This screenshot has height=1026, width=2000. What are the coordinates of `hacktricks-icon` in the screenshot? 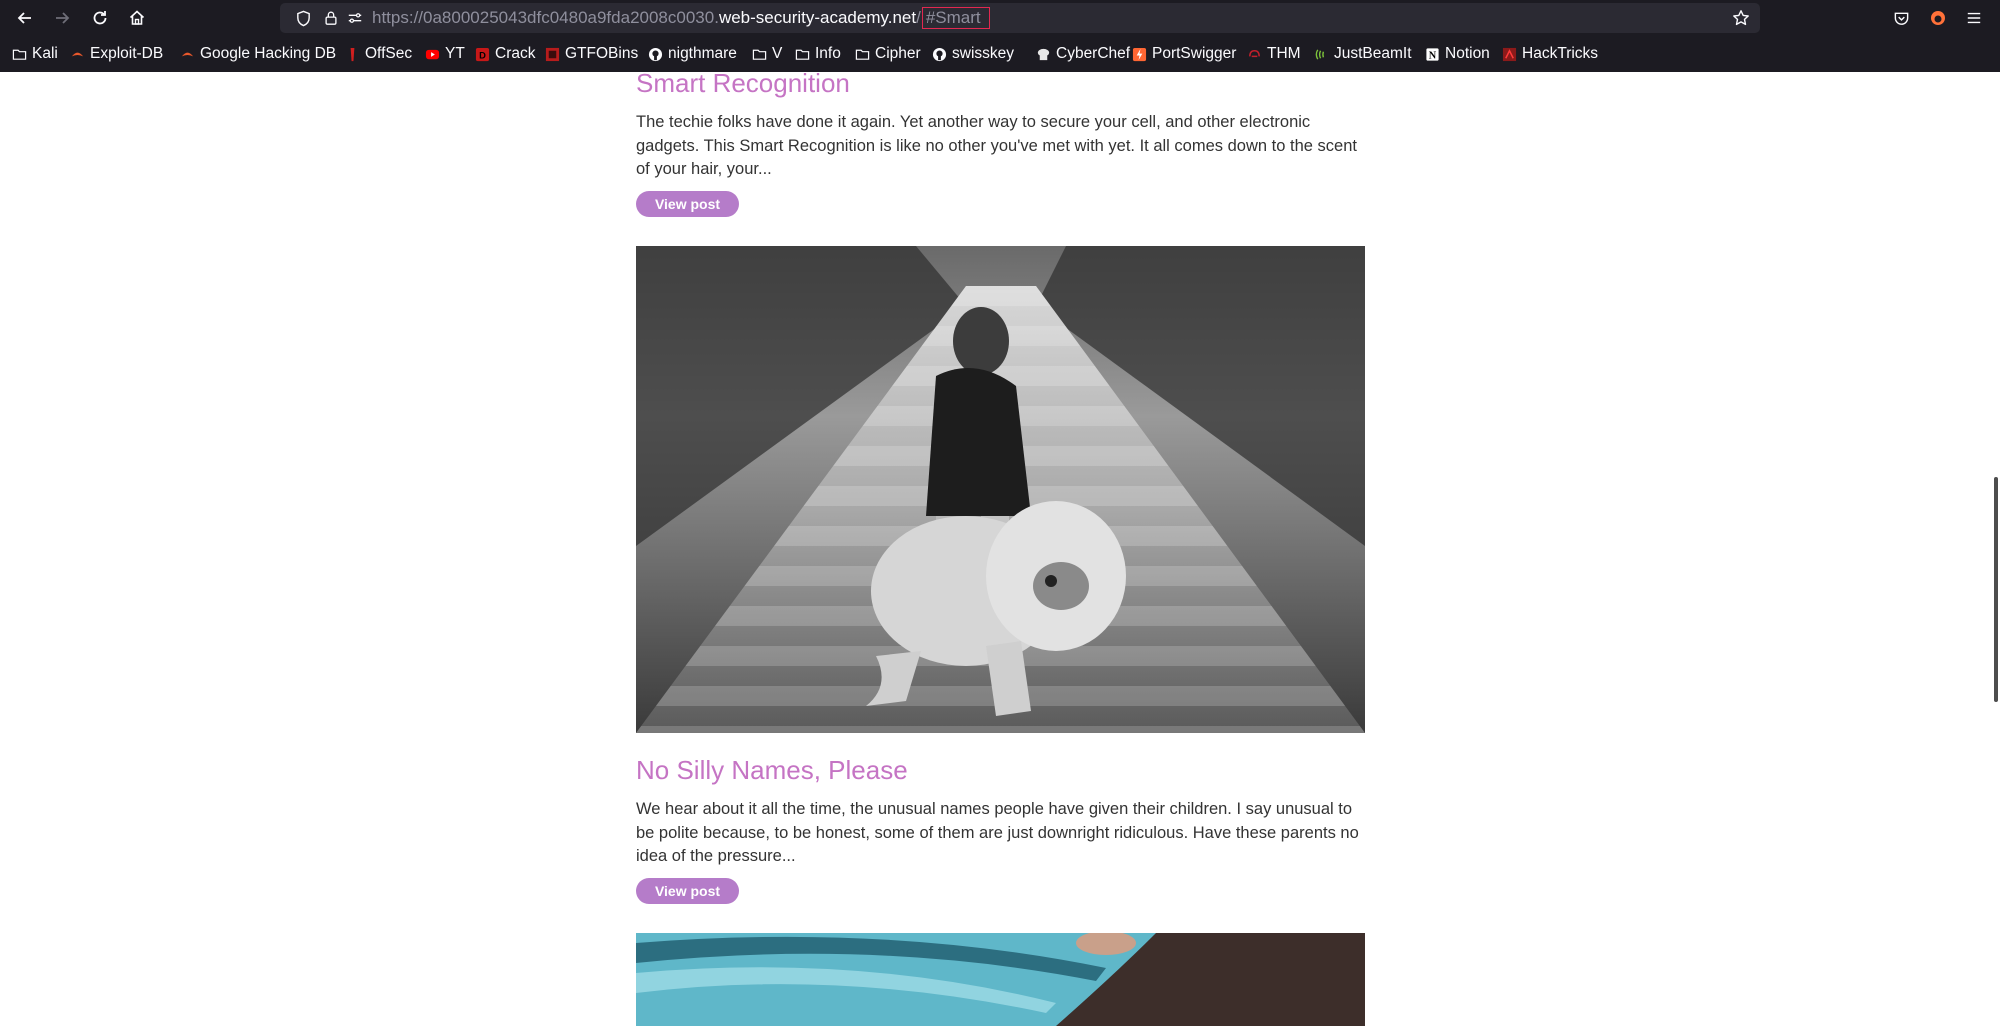 It's located at (1509, 54).